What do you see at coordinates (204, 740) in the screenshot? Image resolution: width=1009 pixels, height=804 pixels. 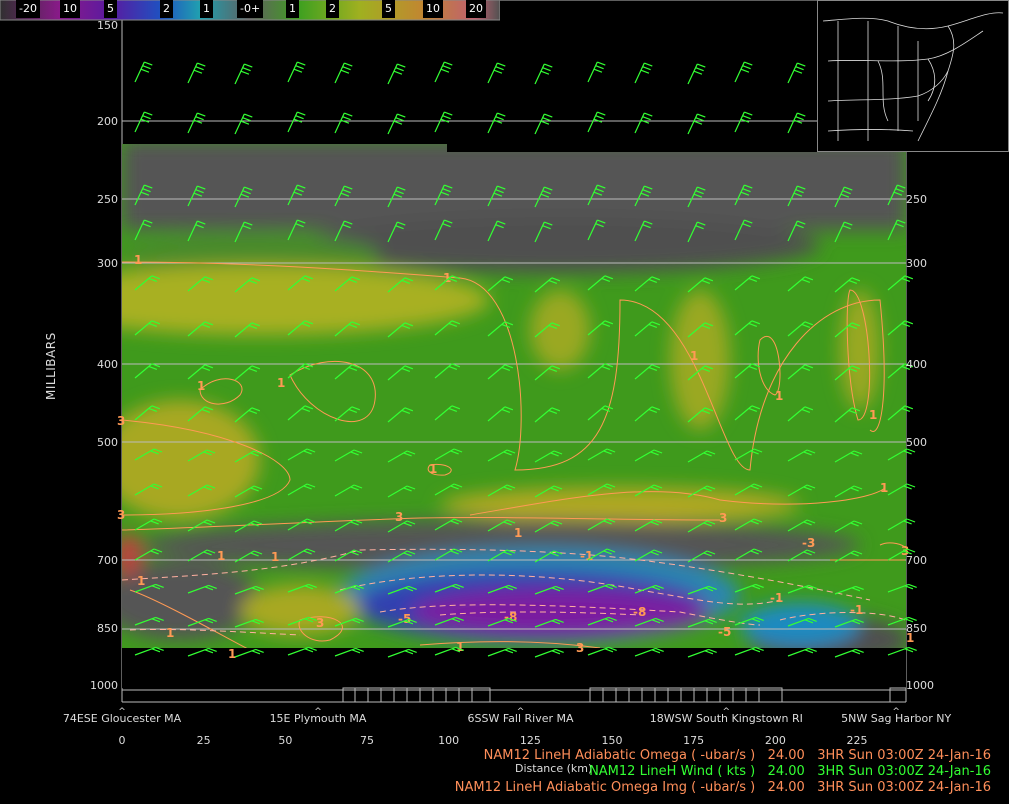 I see `x-tick-label: 25` at bounding box center [204, 740].